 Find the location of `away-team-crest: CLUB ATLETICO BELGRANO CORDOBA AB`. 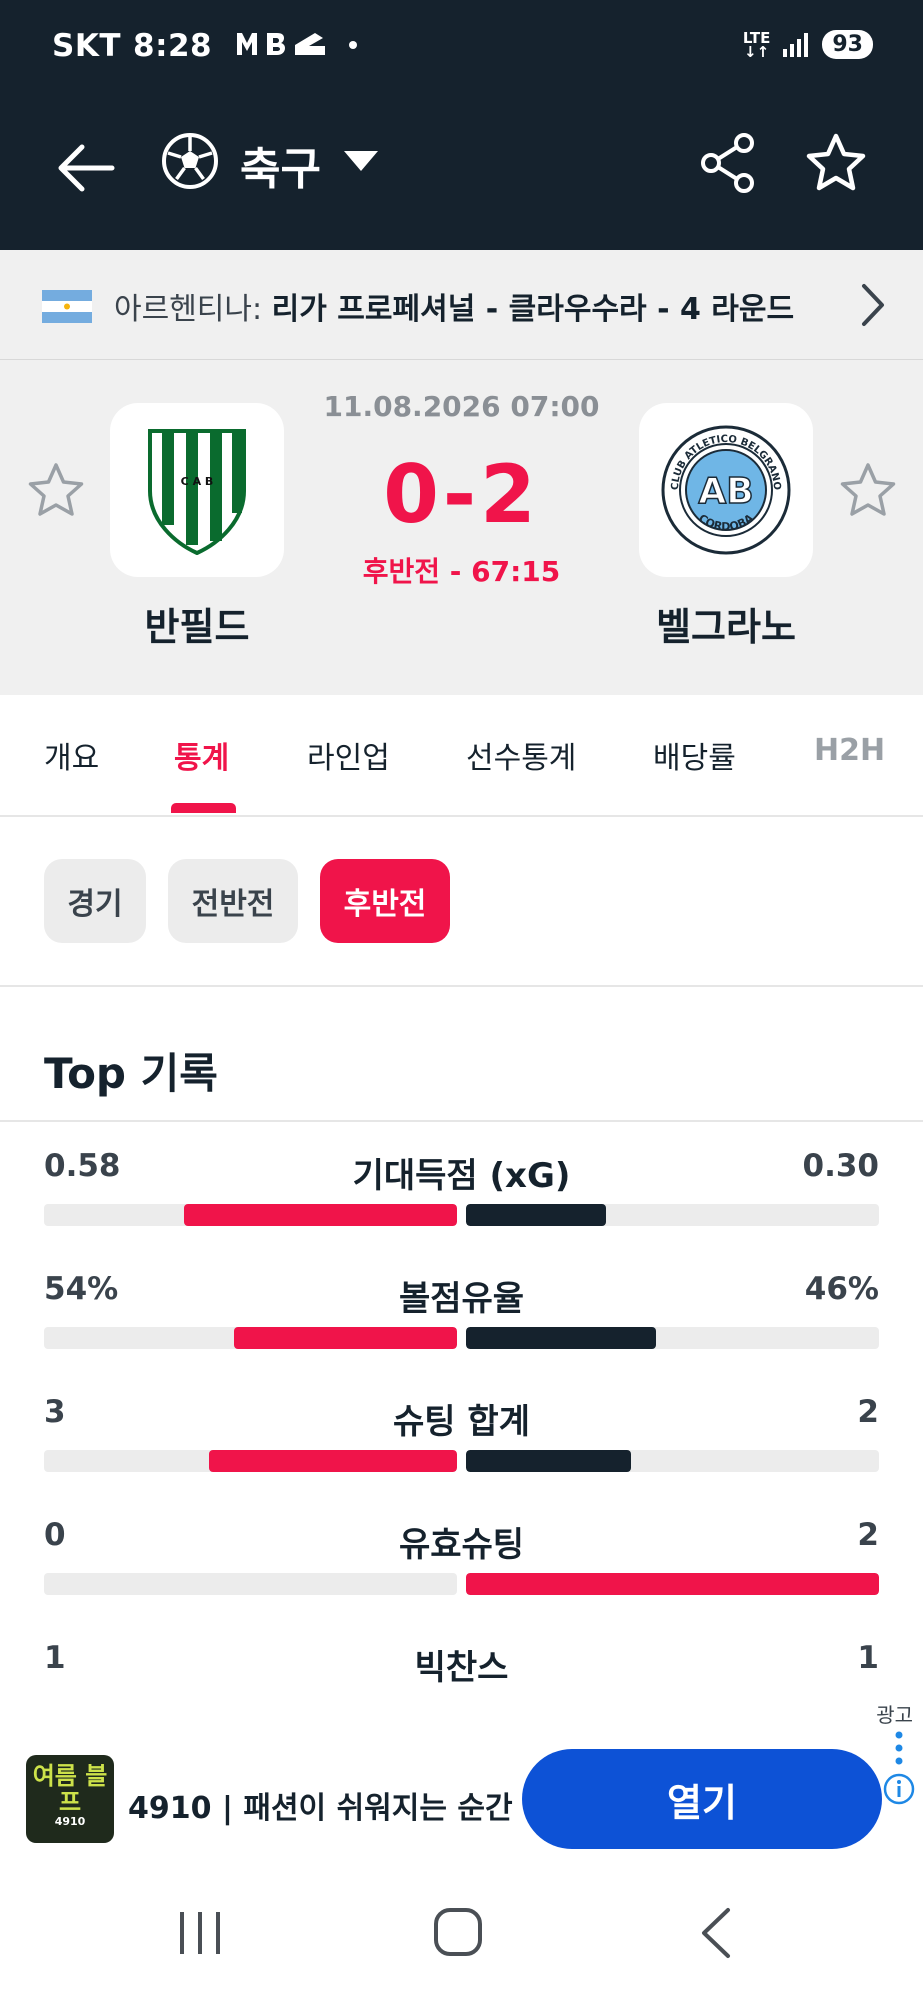

away-team-crest: CLUB ATLETICO BELGRANO CORDOBA AB is located at coordinates (726, 490).